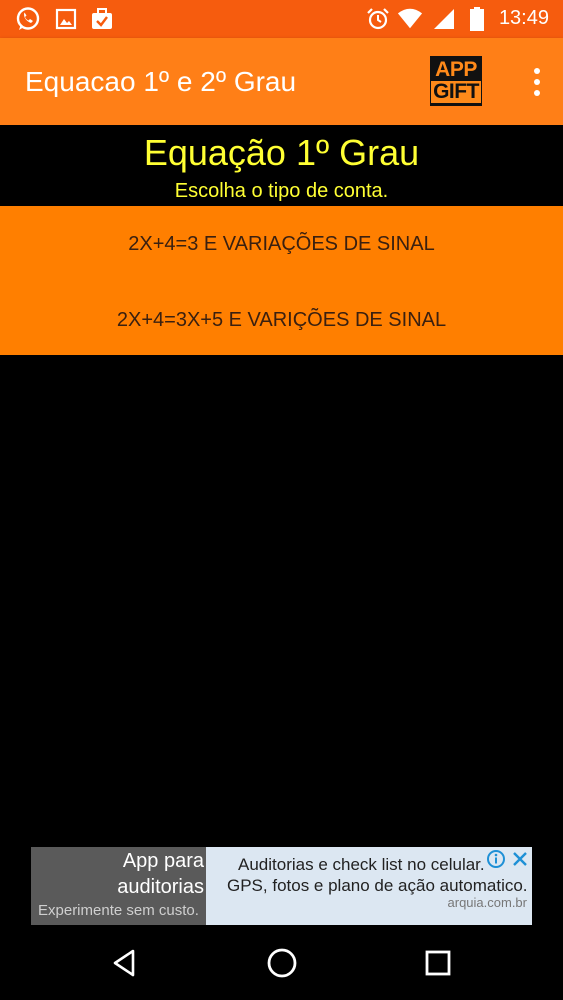 This screenshot has height=1000, width=563. Describe the element at coordinates (281, 19) in the screenshot. I see `status-bar: 13:49` at that location.